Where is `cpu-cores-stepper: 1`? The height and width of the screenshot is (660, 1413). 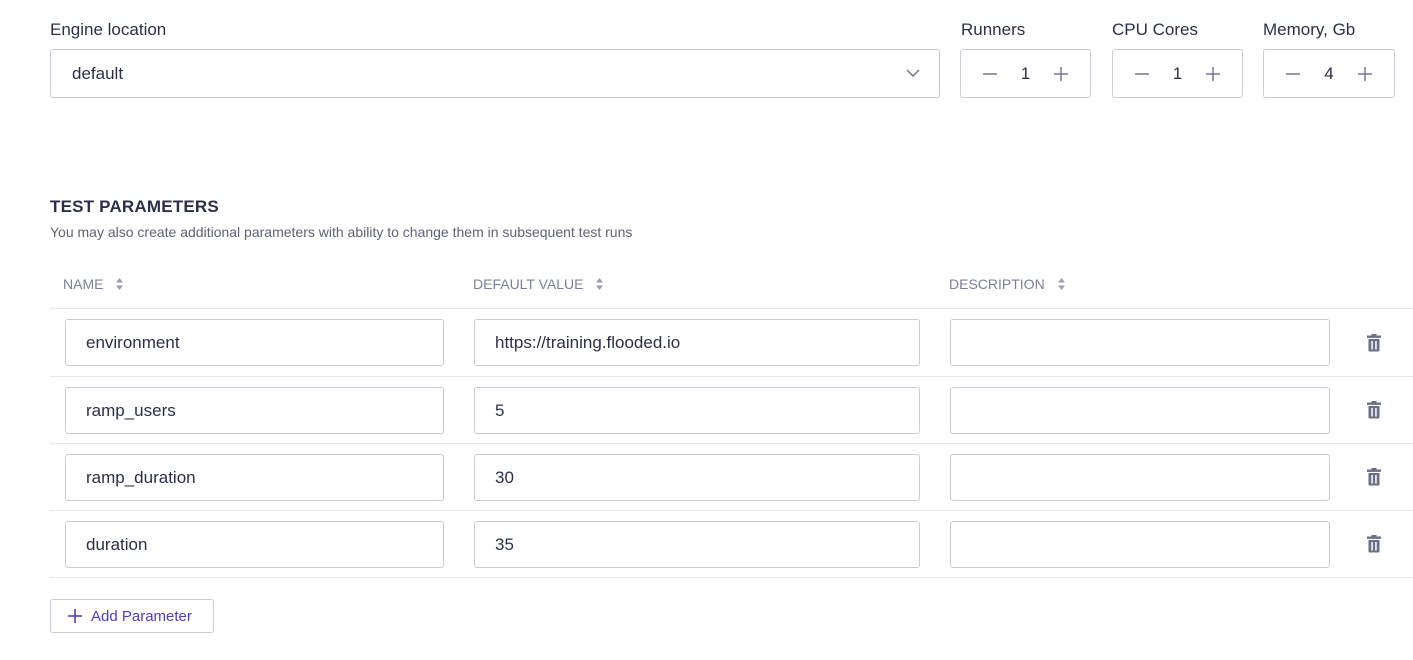 cpu-cores-stepper: 1 is located at coordinates (1177, 73).